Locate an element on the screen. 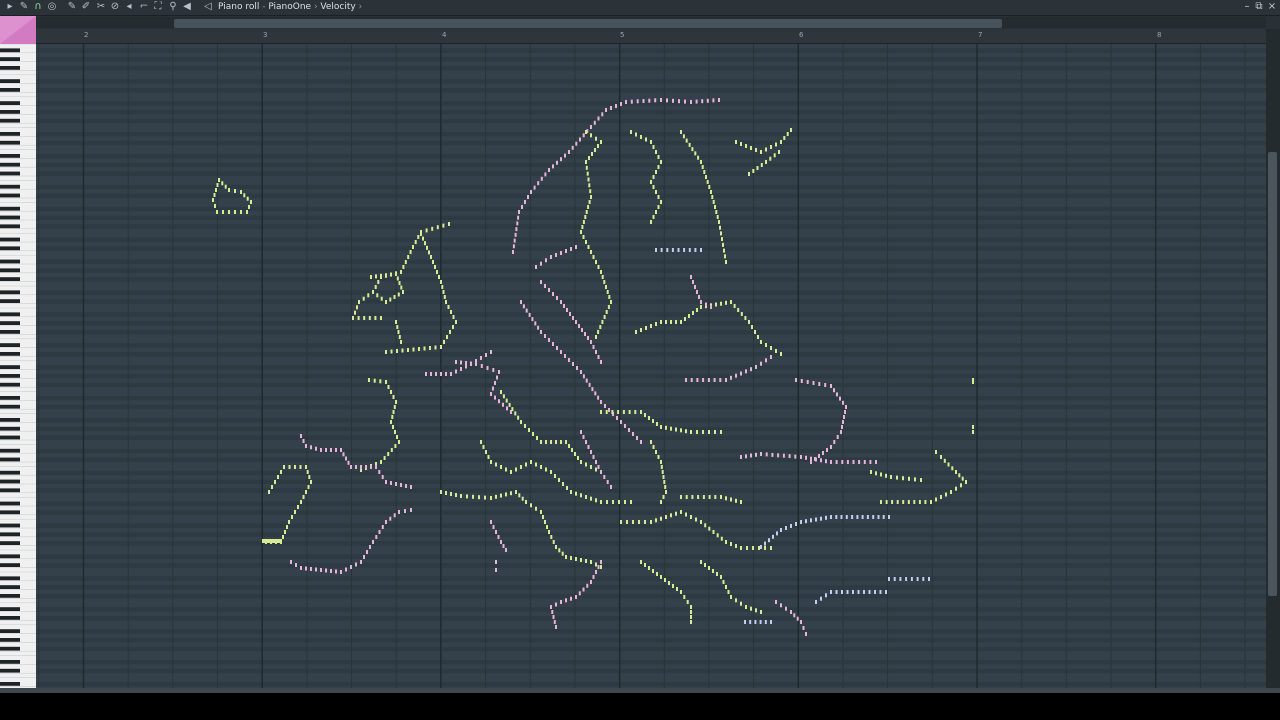 This screenshot has width=1280, height=720. tool-corner-button is located at coordinates (18, 30).